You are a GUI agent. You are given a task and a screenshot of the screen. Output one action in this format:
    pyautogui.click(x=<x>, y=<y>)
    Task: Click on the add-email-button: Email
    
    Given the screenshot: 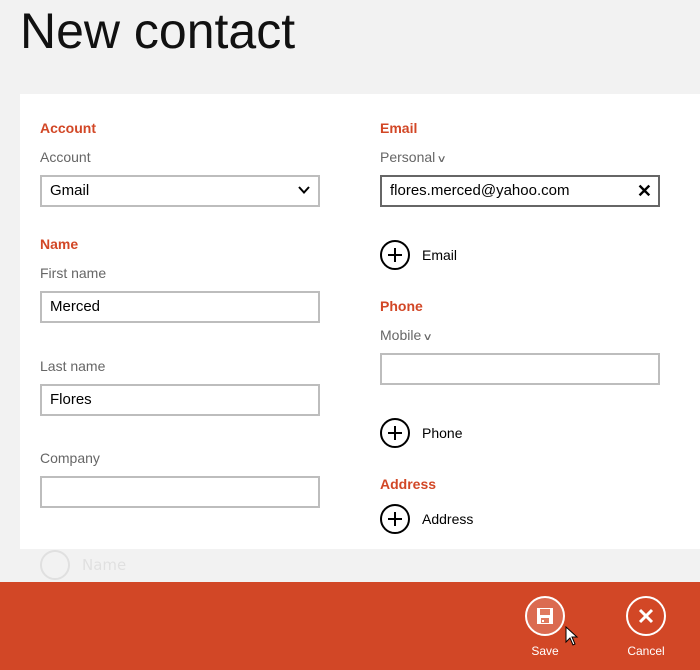 What is the action you would take?
    pyautogui.click(x=418, y=255)
    